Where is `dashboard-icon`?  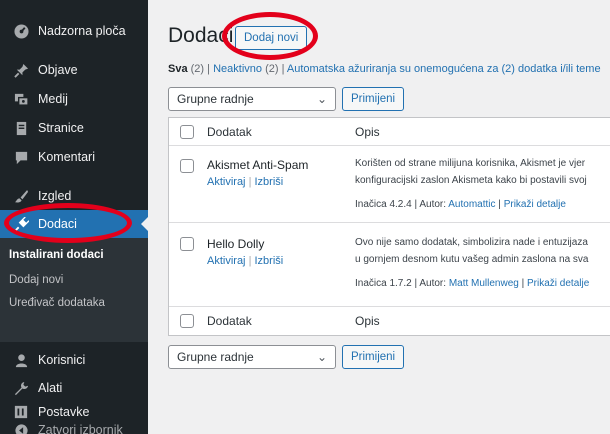
dashboard-icon is located at coordinates (19, 31).